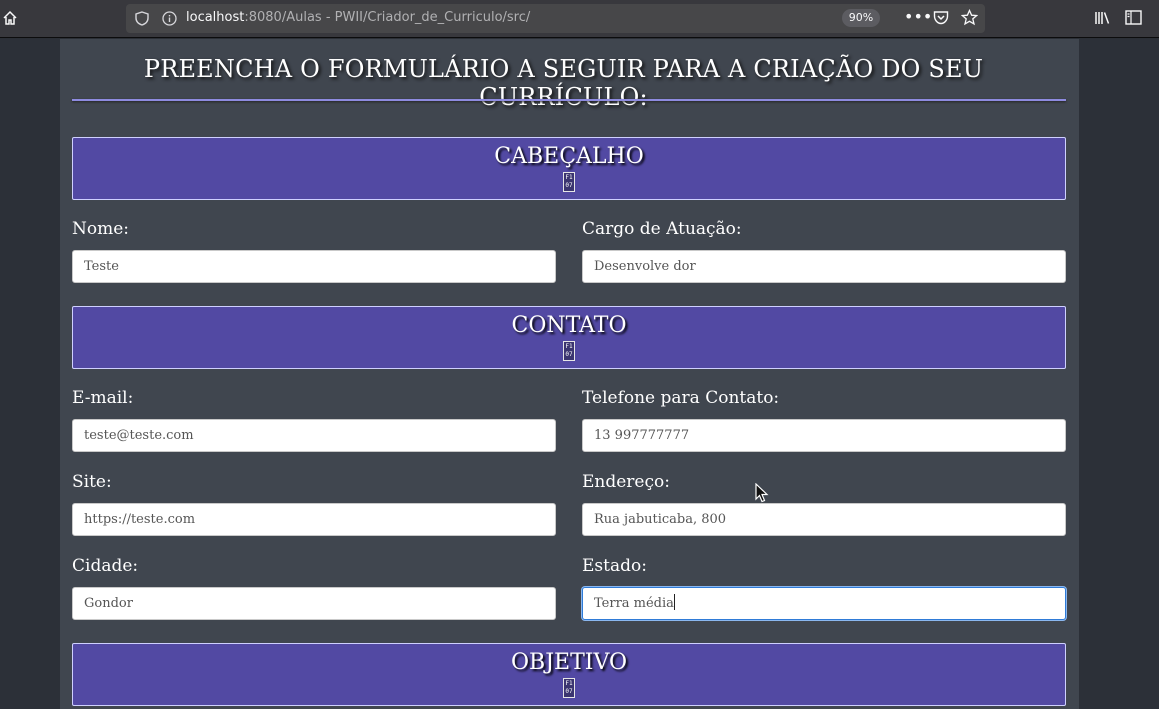 The width and height of the screenshot is (1159, 709). What do you see at coordinates (314, 603) in the screenshot?
I see `cidade-input: Gondor` at bounding box center [314, 603].